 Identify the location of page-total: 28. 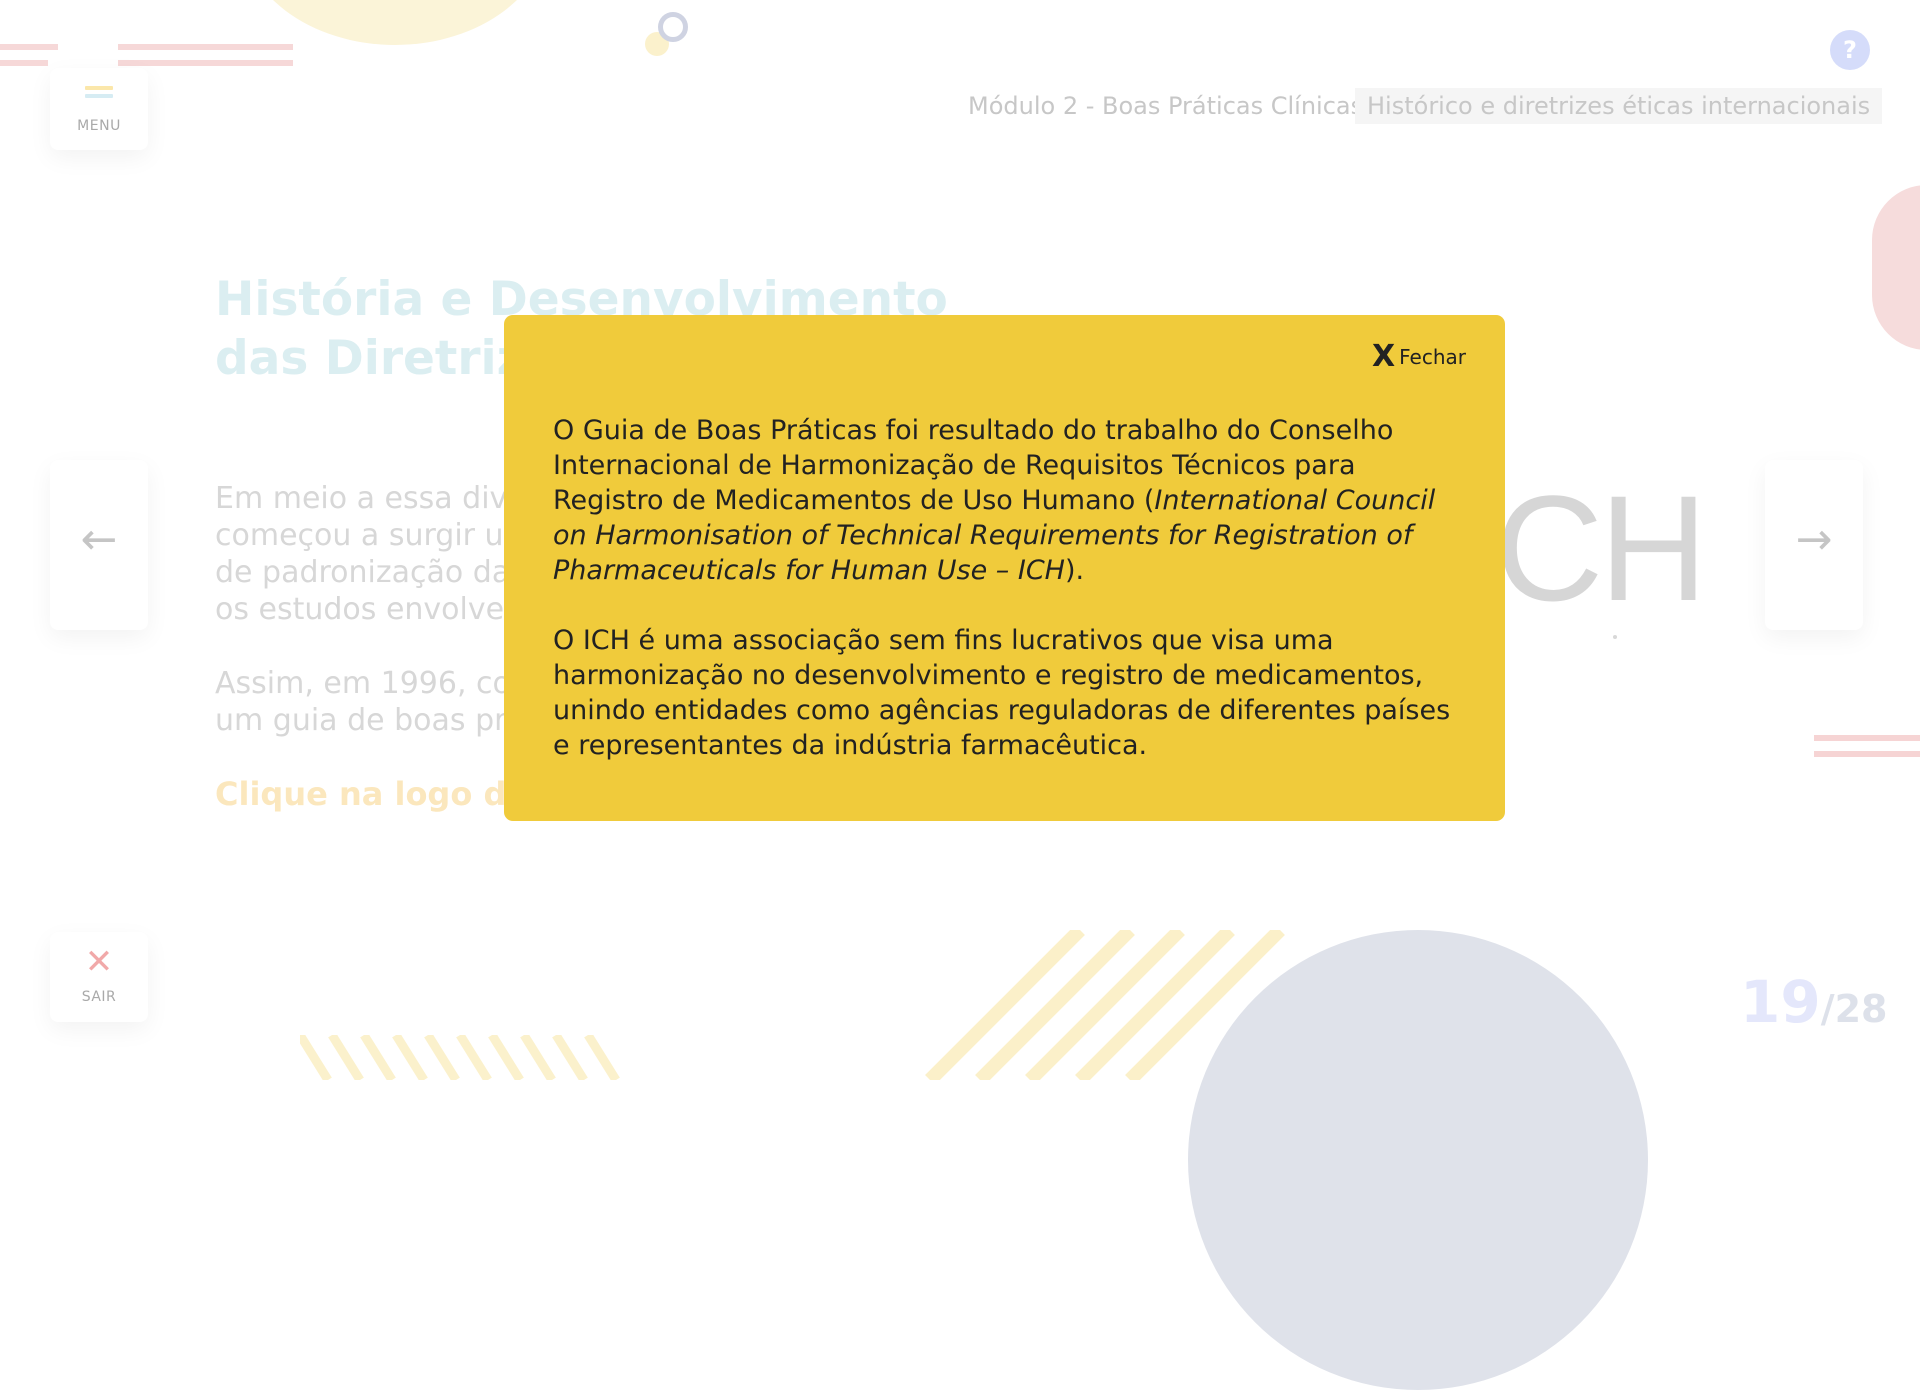
(1861, 1009).